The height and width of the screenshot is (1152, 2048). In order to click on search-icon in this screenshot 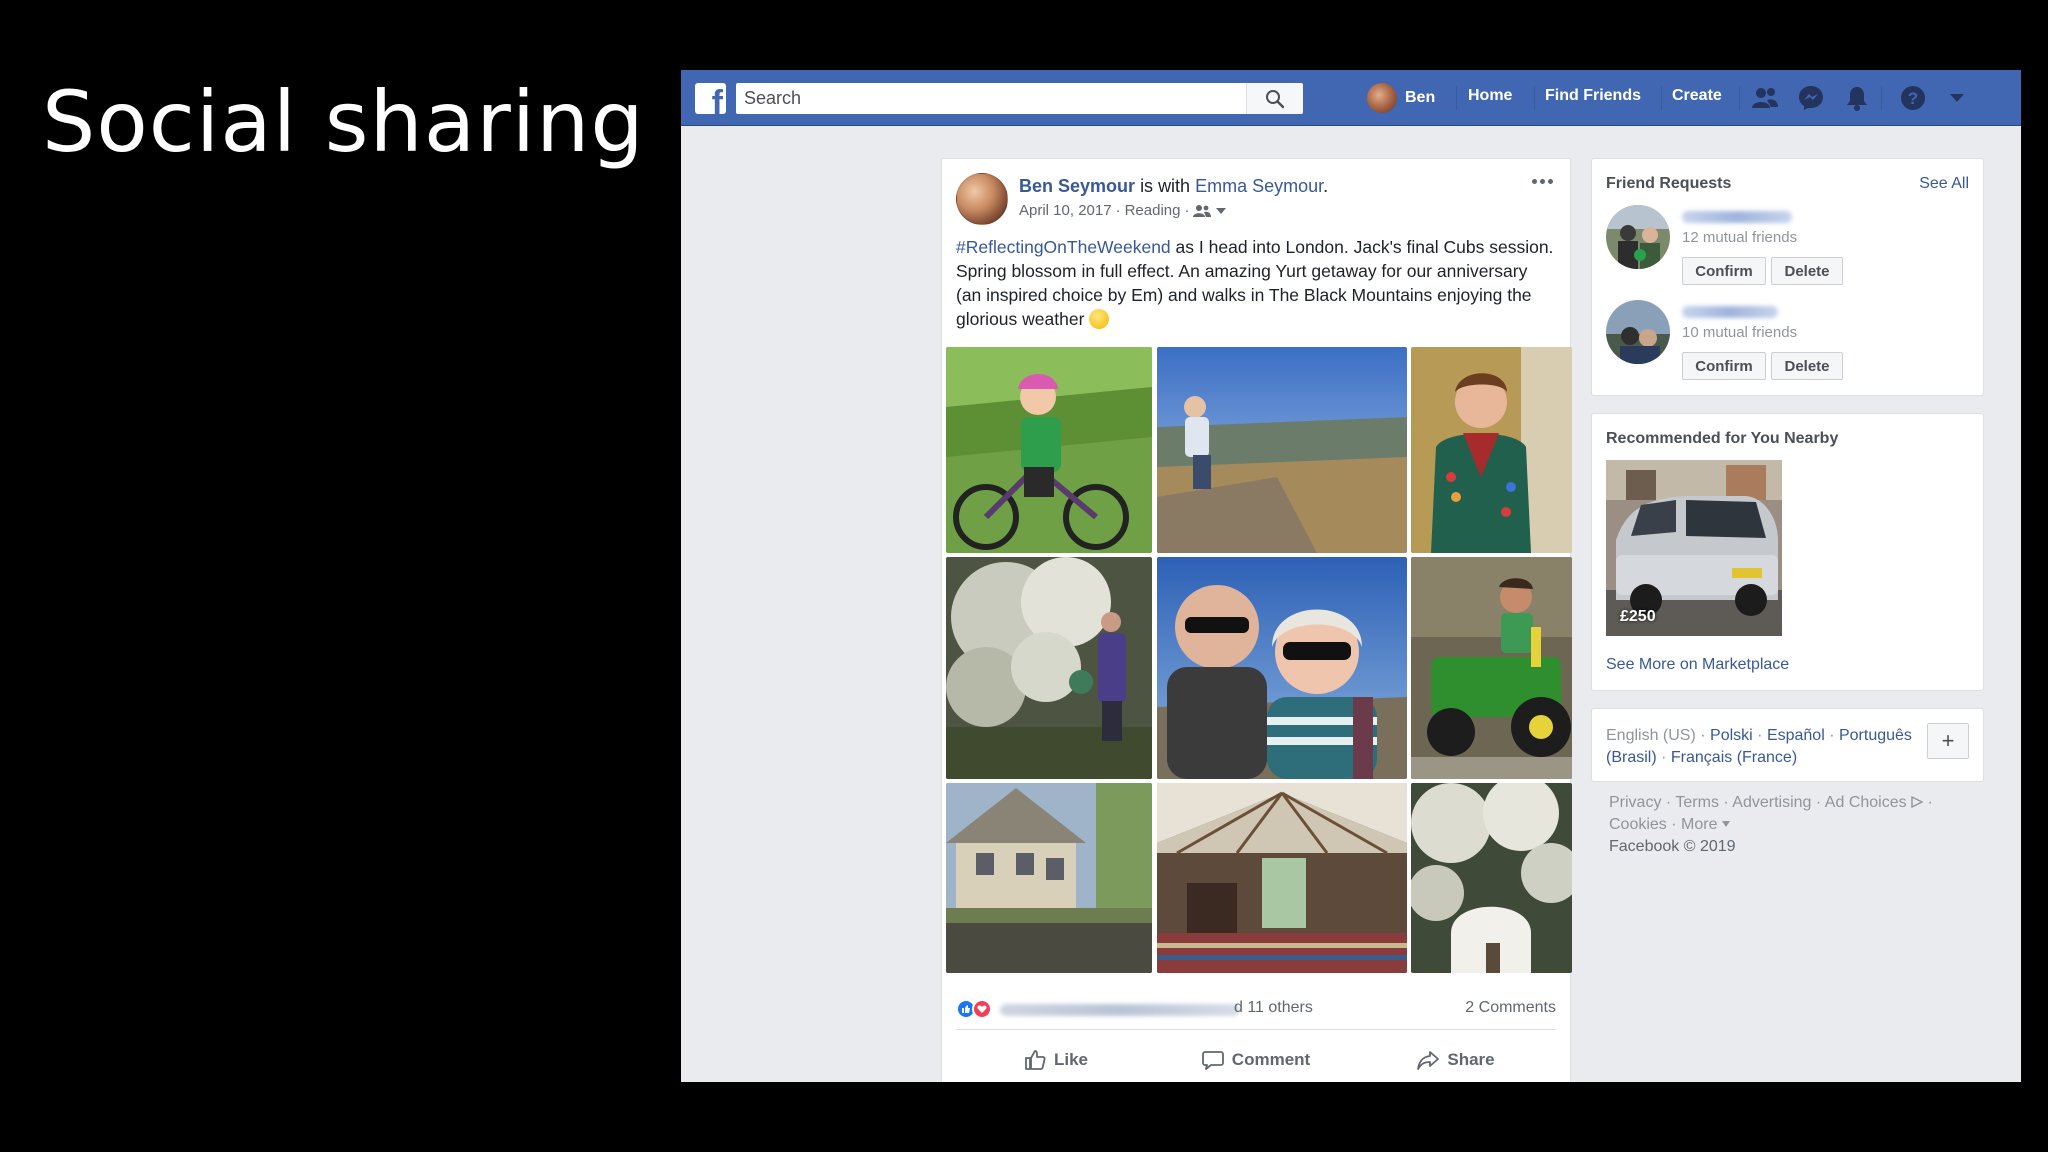, I will do `click(1275, 98)`.